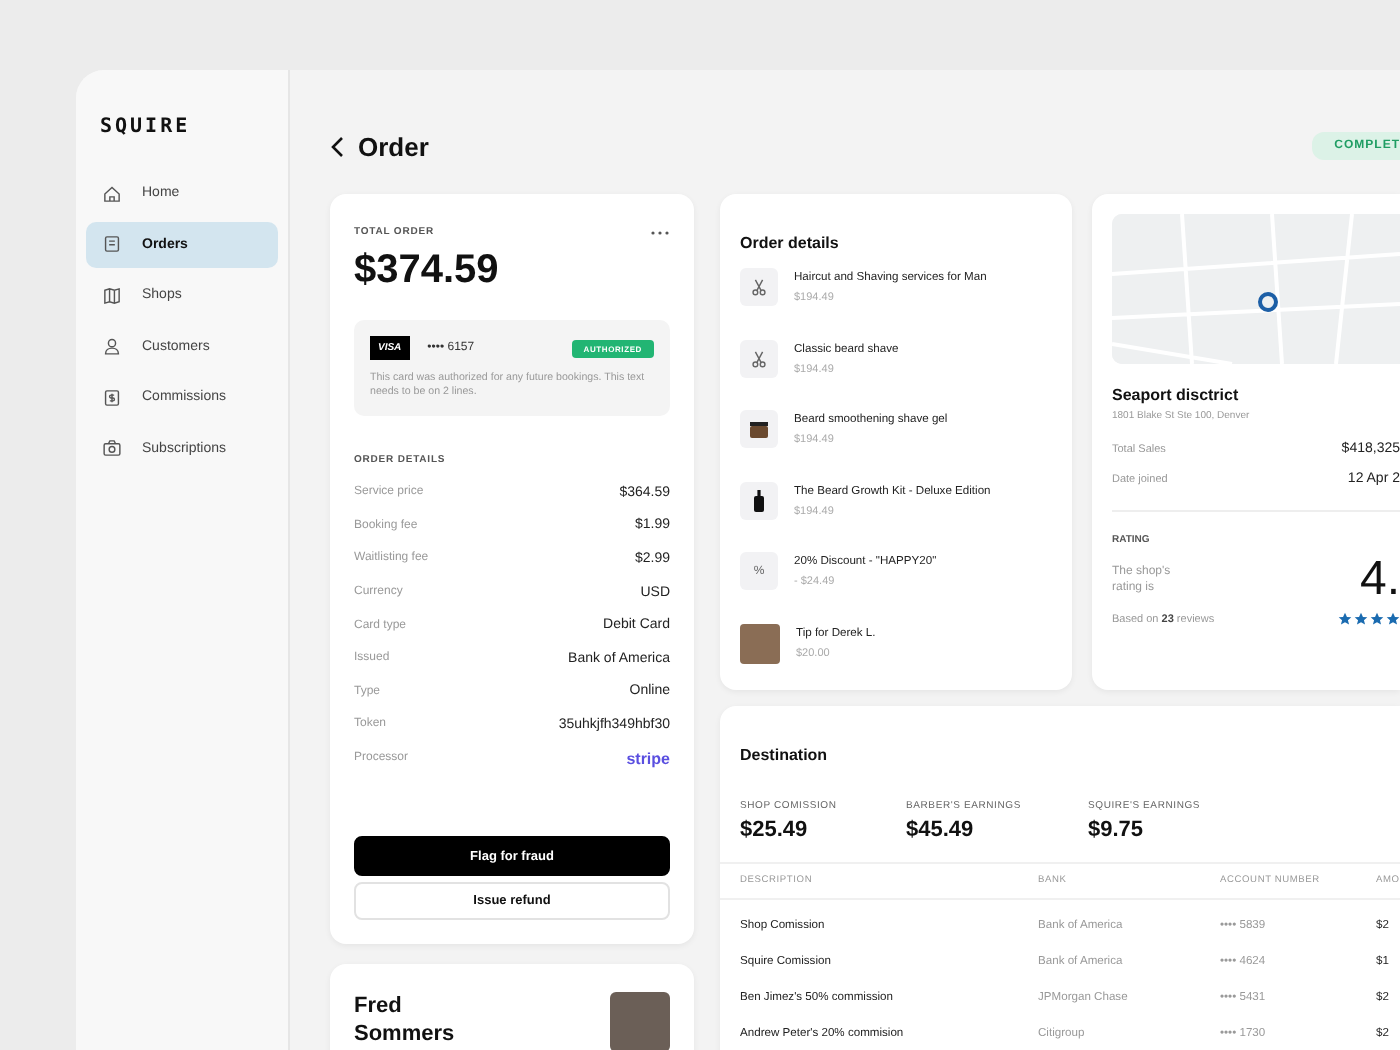 The width and height of the screenshot is (1400, 1050). I want to click on earning-value: $45.49, so click(941, 830).